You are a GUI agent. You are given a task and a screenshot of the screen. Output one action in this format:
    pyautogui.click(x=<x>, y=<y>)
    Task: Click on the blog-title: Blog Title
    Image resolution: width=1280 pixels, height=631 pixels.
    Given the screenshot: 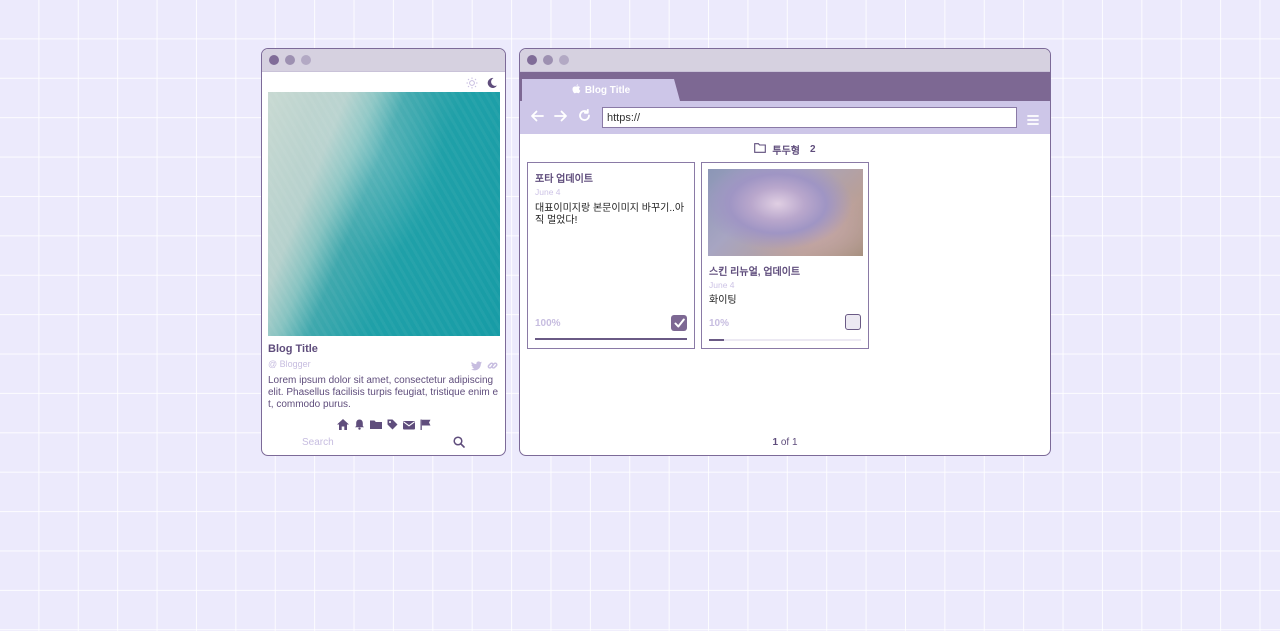 What is the action you would take?
    pyautogui.click(x=293, y=349)
    